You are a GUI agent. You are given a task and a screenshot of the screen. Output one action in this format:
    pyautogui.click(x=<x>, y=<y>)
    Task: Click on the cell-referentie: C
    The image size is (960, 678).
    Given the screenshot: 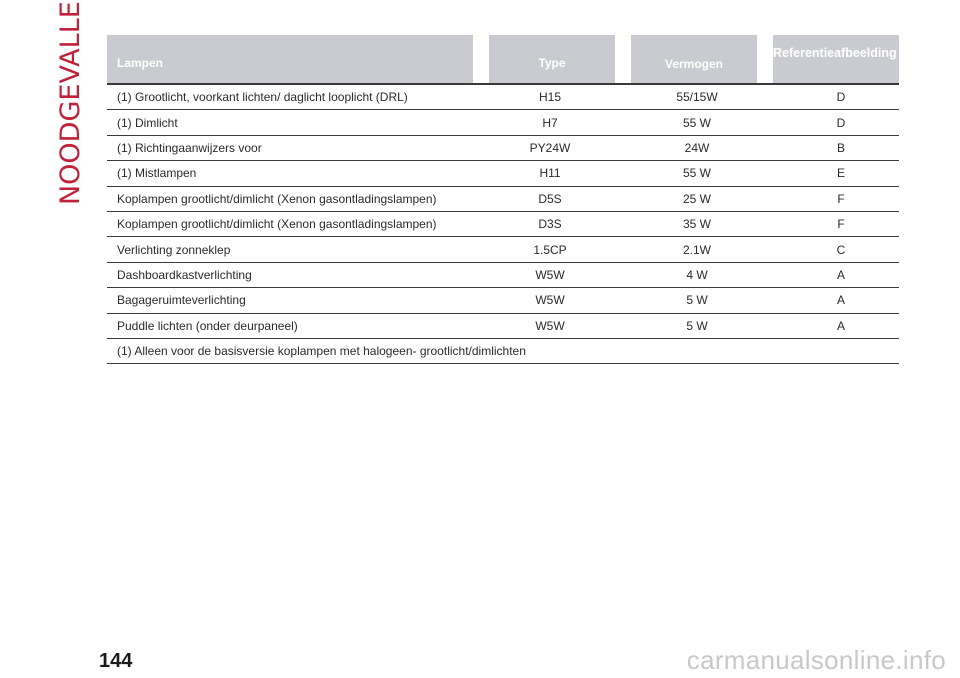 What is the action you would take?
    pyautogui.click(x=841, y=249)
    